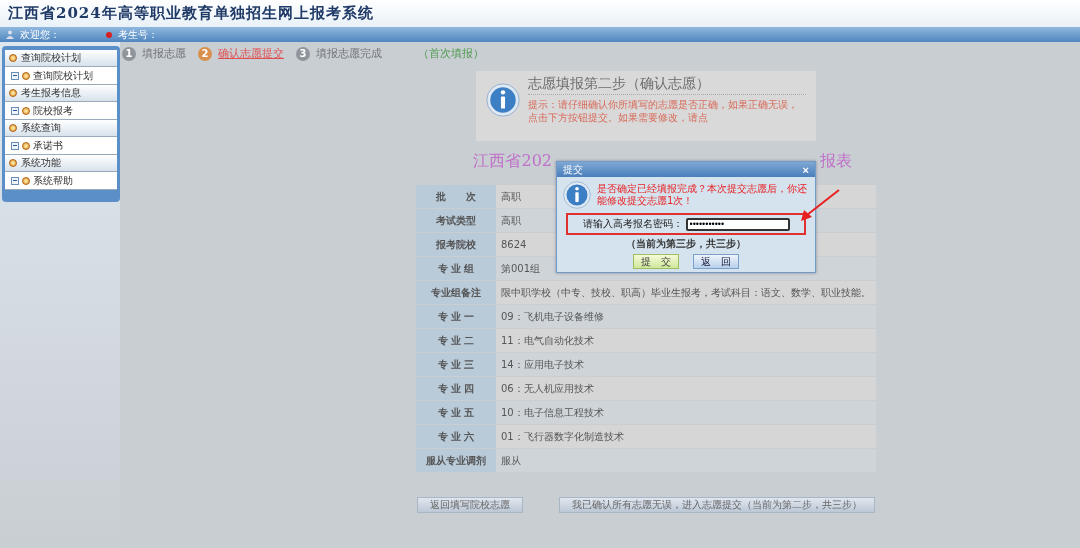 The image size is (1080, 548). What do you see at coordinates (456, 293) in the screenshot?
I see `field-label-cell: 专业组备注` at bounding box center [456, 293].